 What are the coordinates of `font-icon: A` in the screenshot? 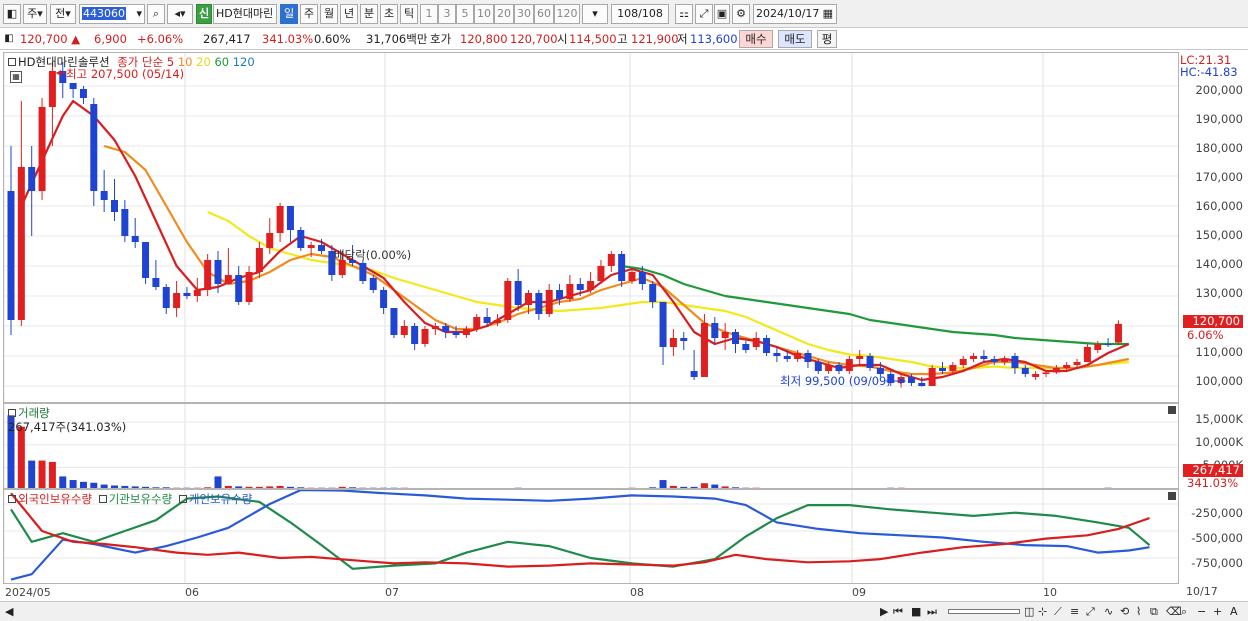 It's located at (1234, 611).